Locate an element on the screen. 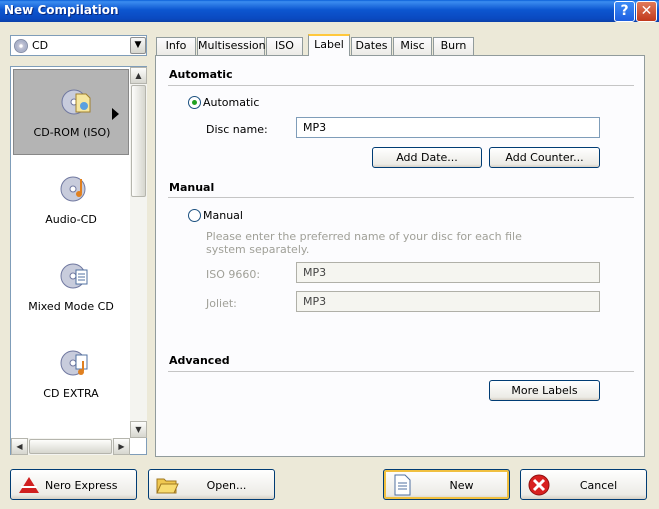  list-item-mixed-mode-cd: Mixed Mode CD is located at coordinates (71, 287).